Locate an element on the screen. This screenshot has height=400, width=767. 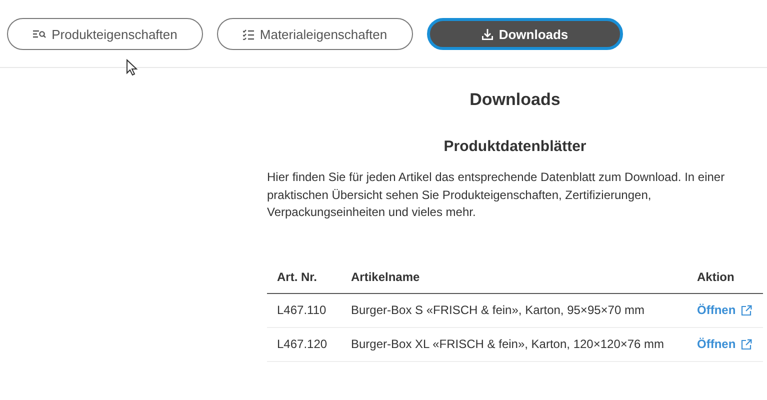
column-header: Art. Nr. is located at coordinates (304, 281).